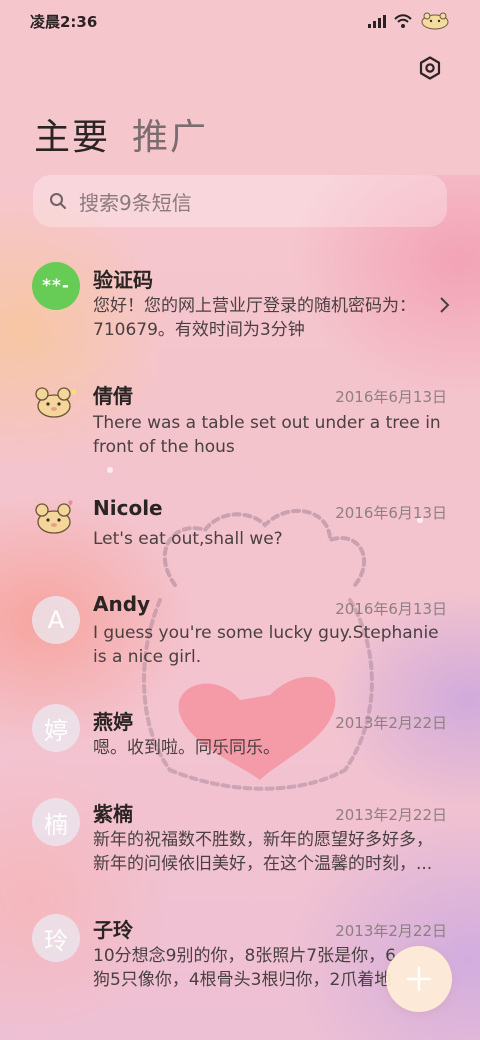 This screenshot has height=1040, width=480. What do you see at coordinates (445, 305) in the screenshot?
I see `chevron-right-icon` at bounding box center [445, 305].